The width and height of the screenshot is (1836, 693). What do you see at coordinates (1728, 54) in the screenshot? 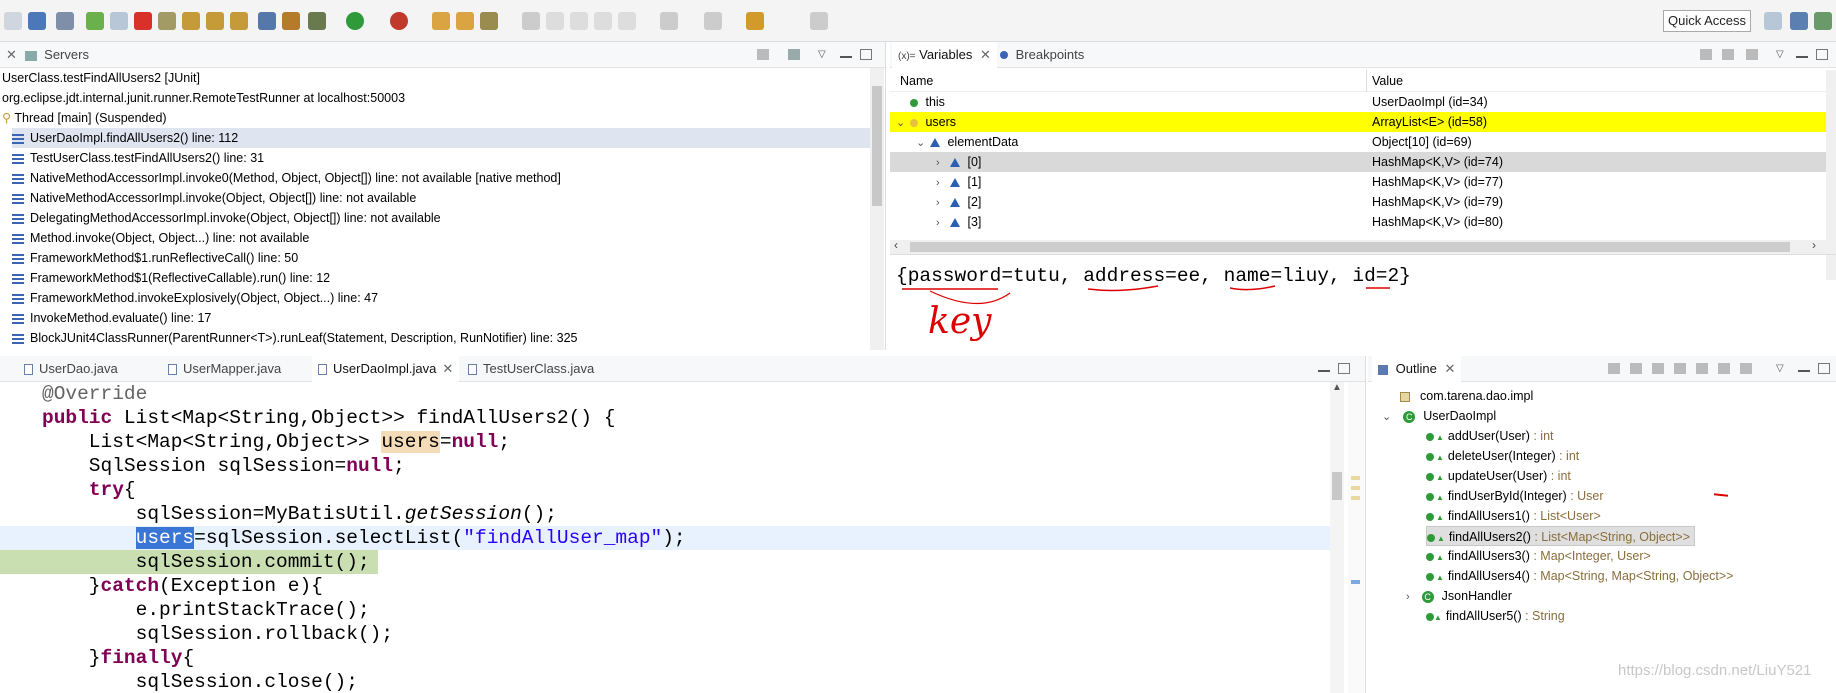
I see `show-logical-structure-icon` at bounding box center [1728, 54].